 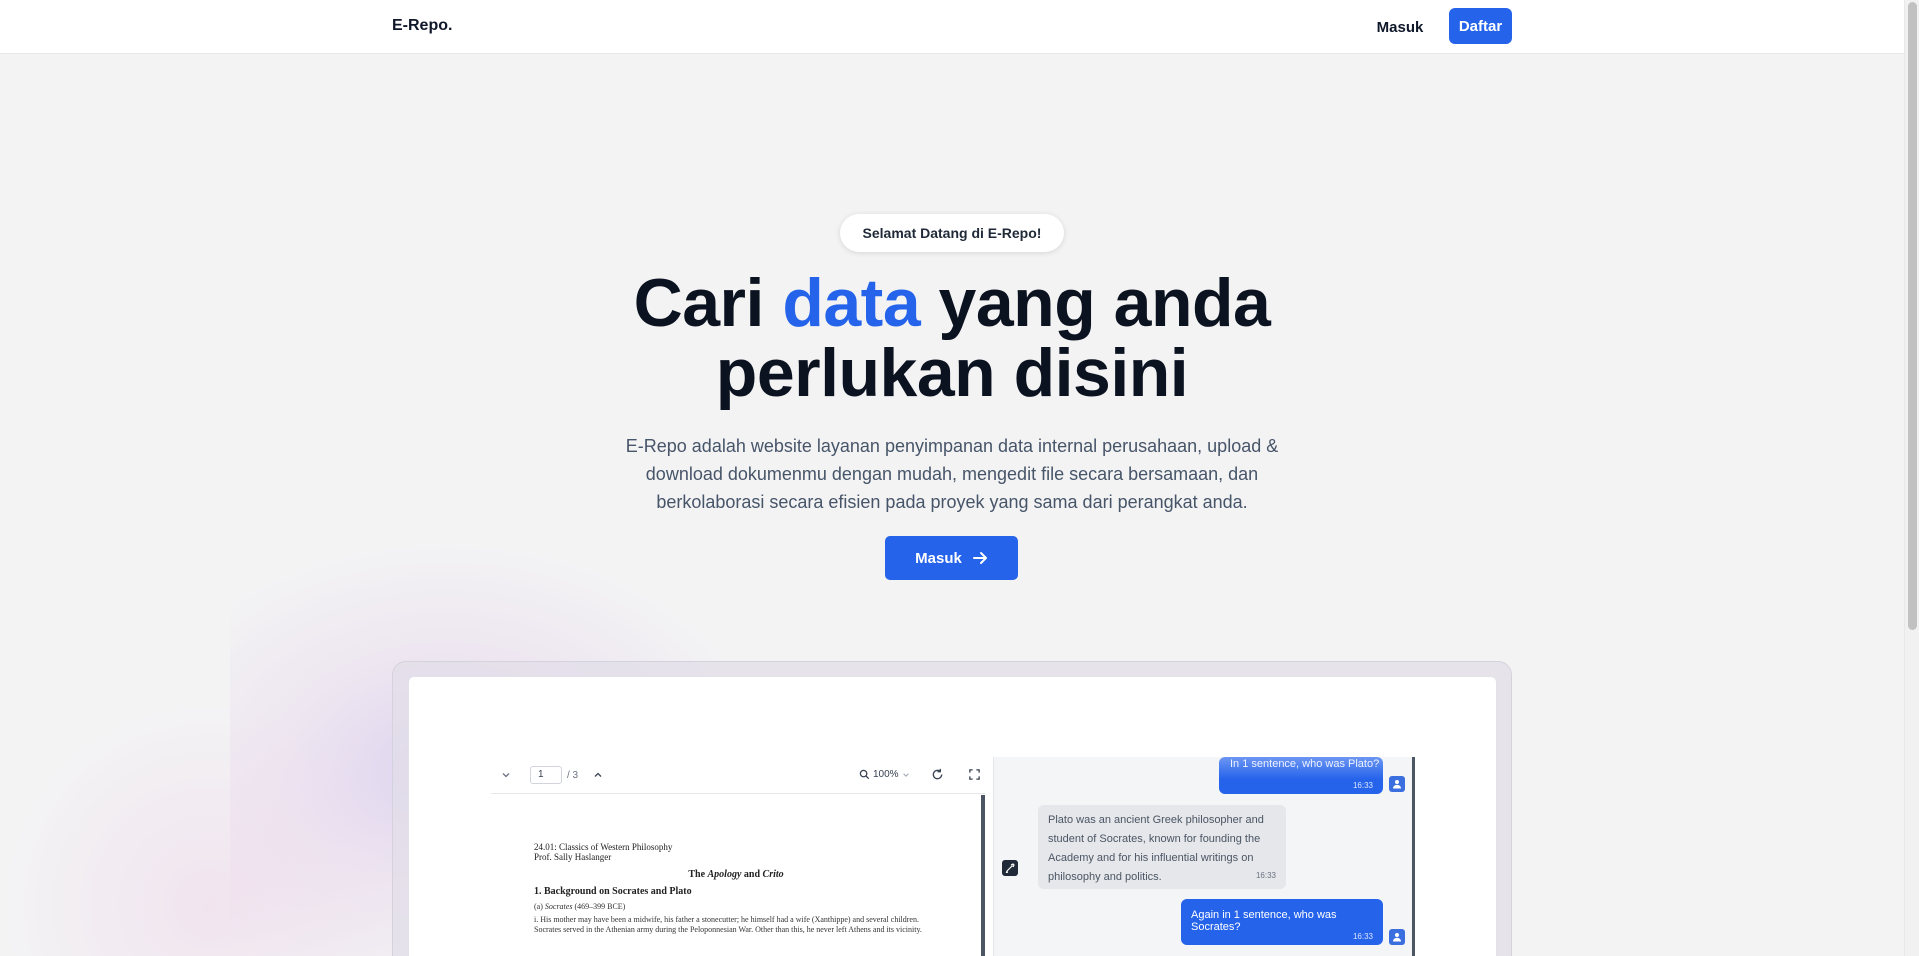 I want to click on welcome-badge: Selamat Datang di E-Repo!, so click(x=952, y=233).